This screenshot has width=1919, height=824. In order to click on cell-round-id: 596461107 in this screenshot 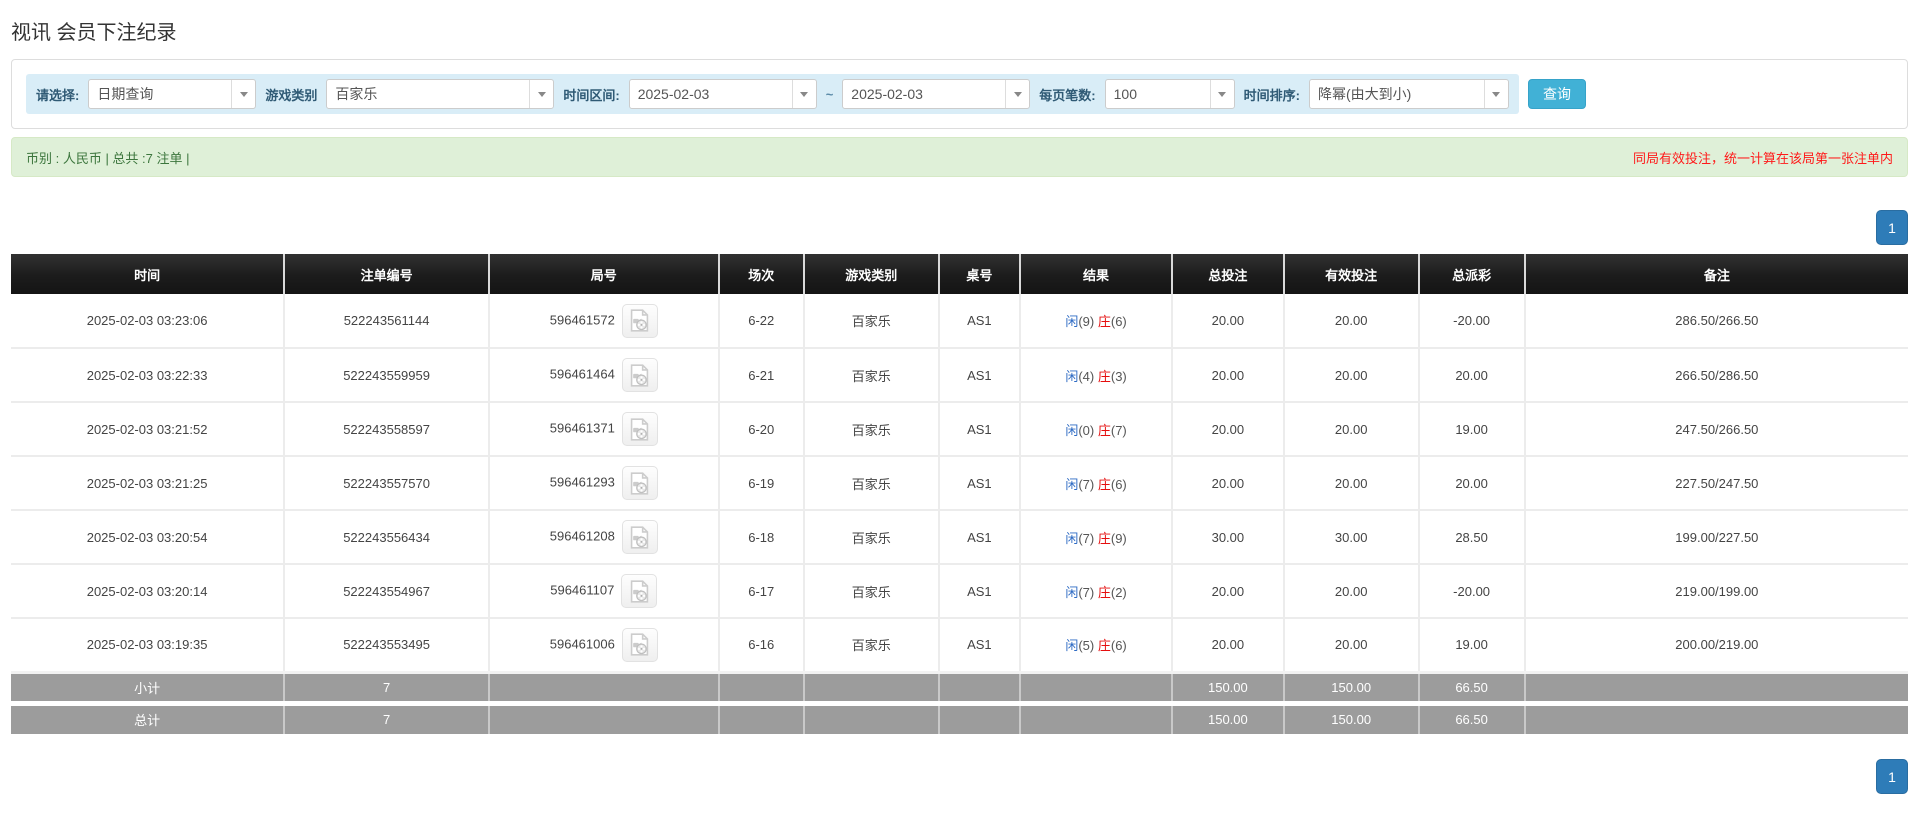, I will do `click(603, 590)`.